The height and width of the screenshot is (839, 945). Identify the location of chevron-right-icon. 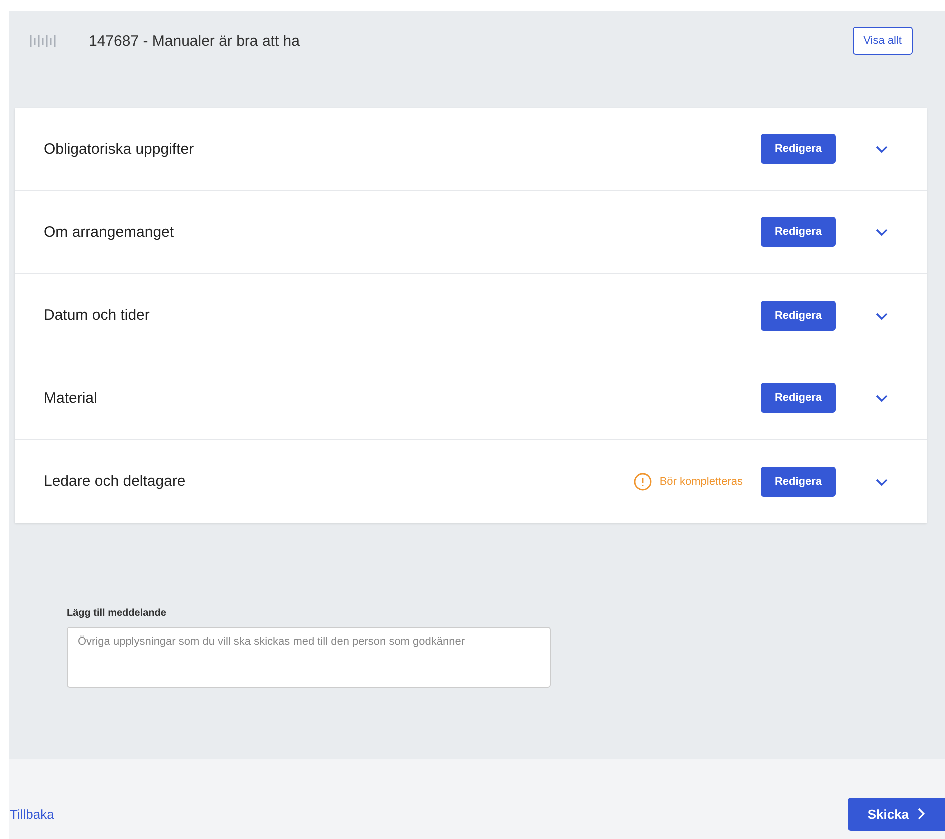
(921, 814).